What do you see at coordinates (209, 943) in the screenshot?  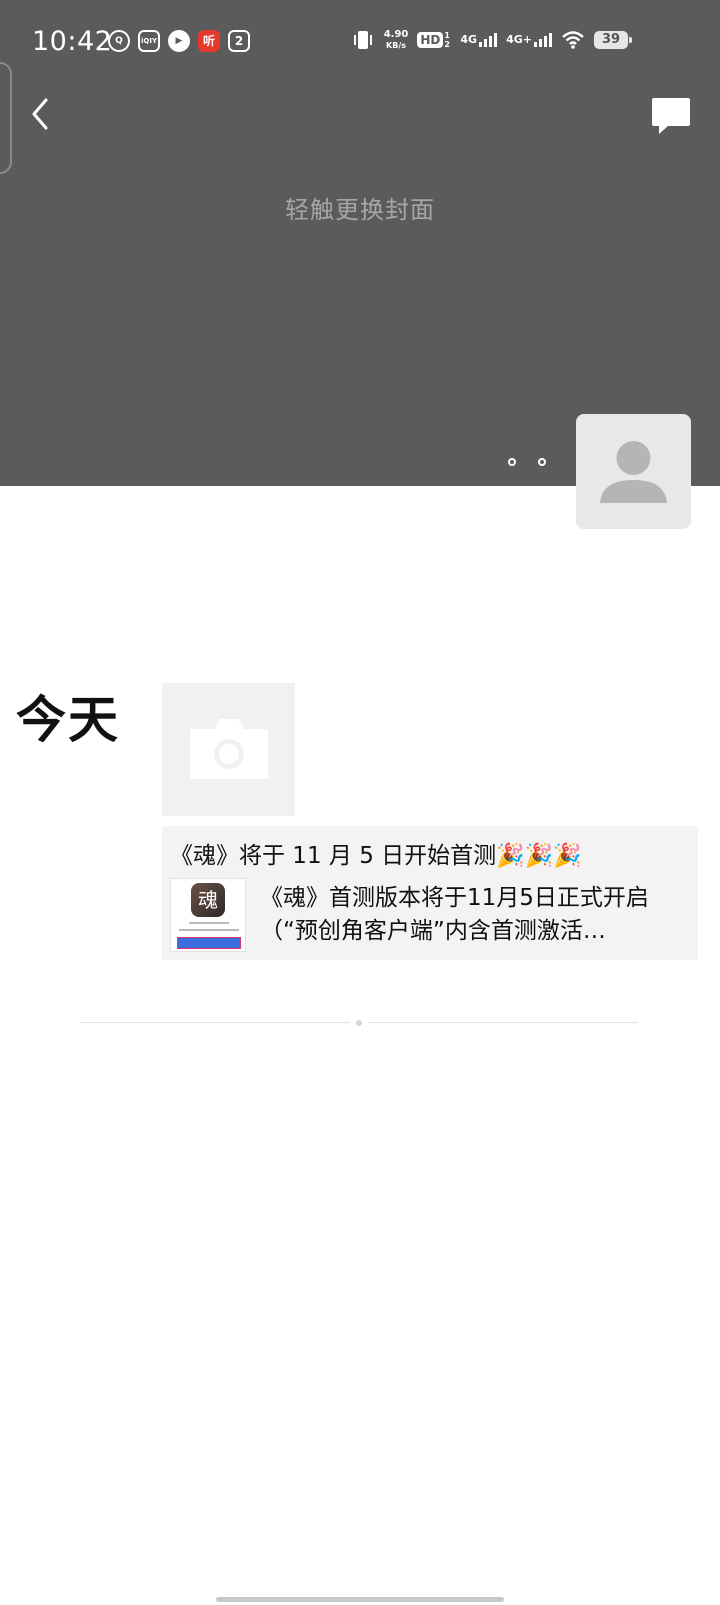 I see `thumb-button` at bounding box center [209, 943].